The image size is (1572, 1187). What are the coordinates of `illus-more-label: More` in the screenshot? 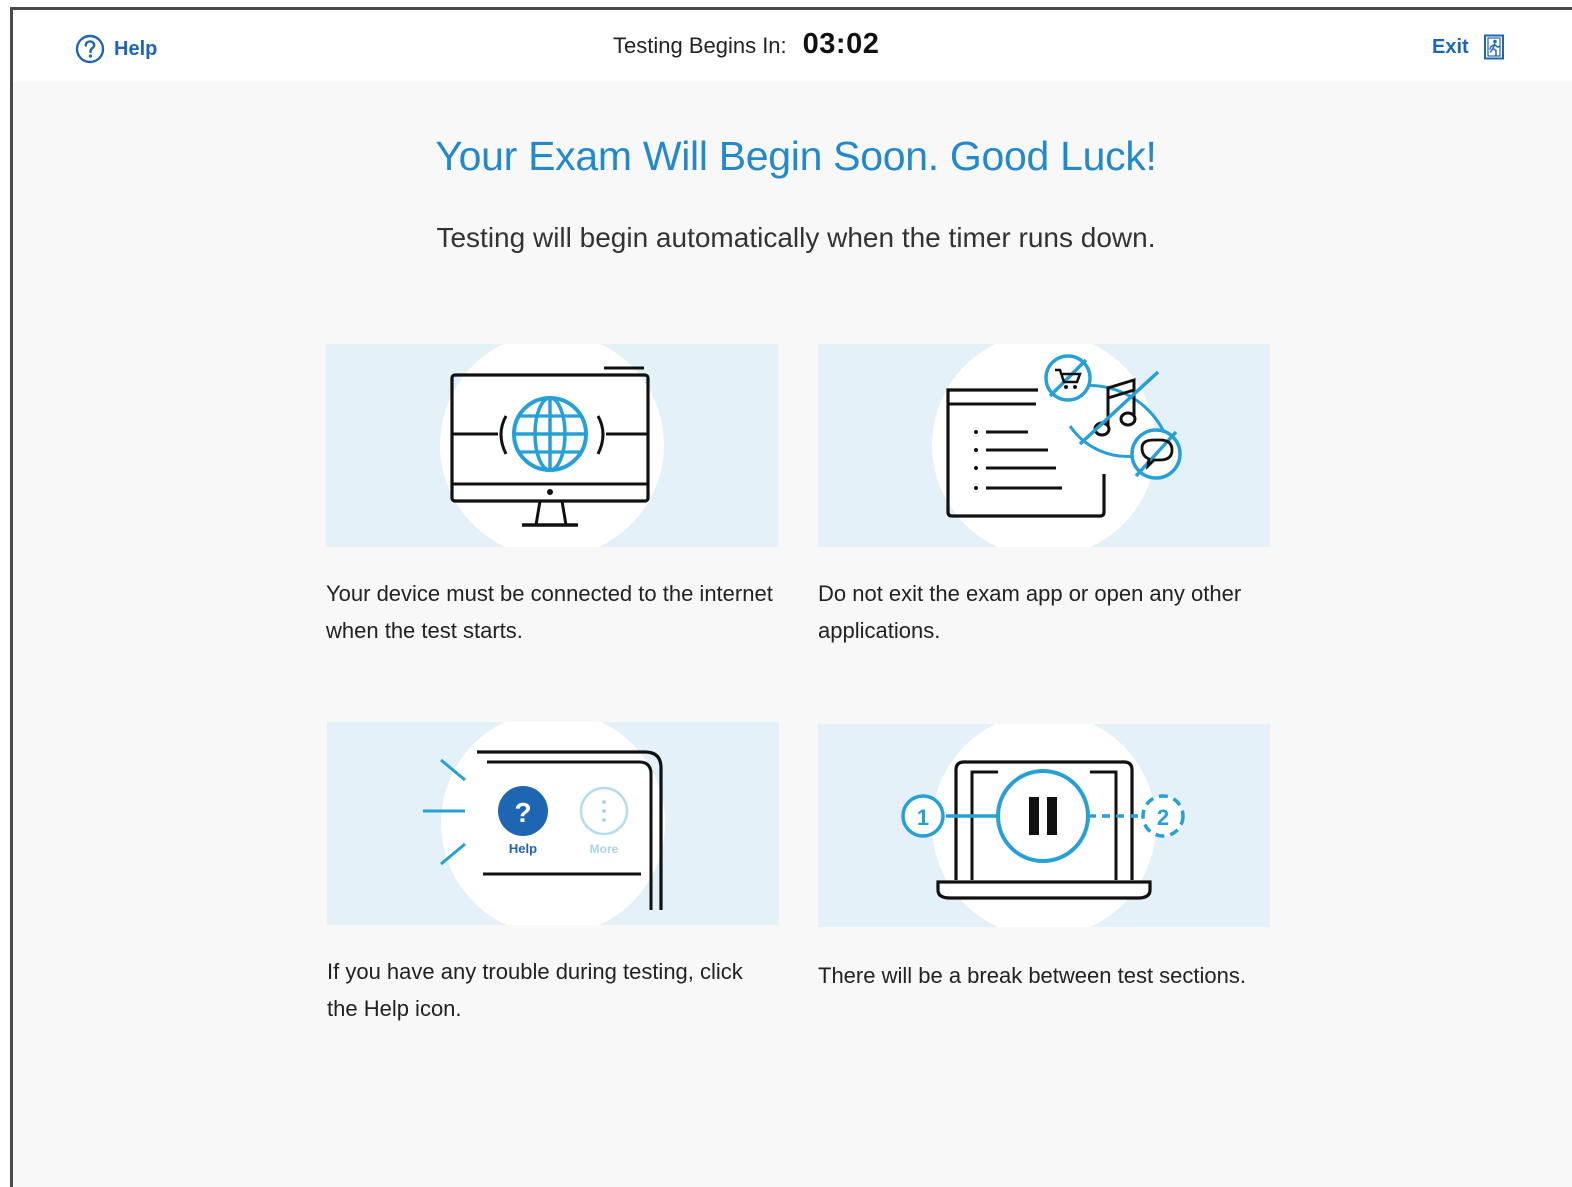 It's located at (604, 849).